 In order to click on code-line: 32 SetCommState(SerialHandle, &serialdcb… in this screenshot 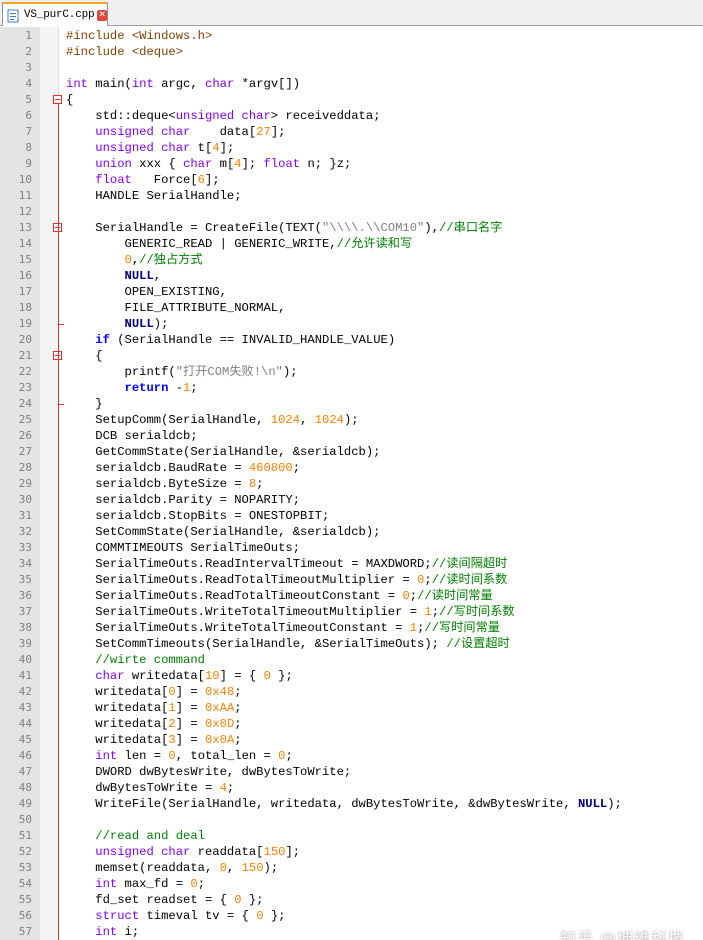, I will do `click(351, 532)`.